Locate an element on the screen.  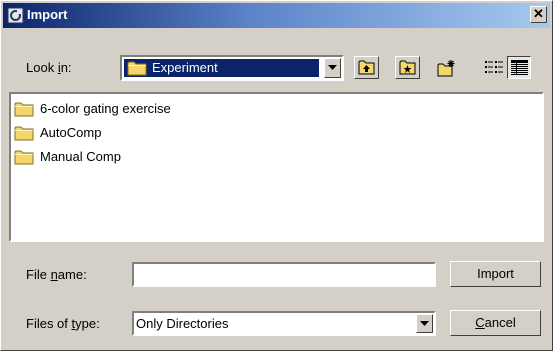
details-view-button is located at coordinates (519, 67).